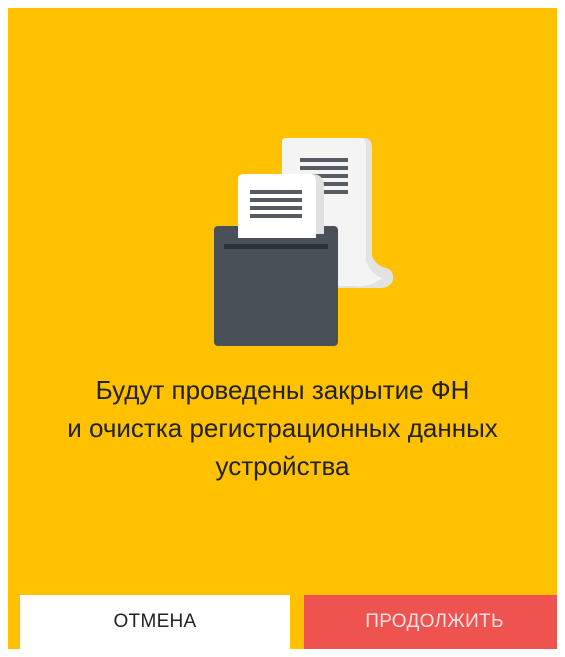 The image size is (565, 657). Describe the element at coordinates (155, 622) in the screenshot. I see `cancel-button: ОТМЕНА` at that location.